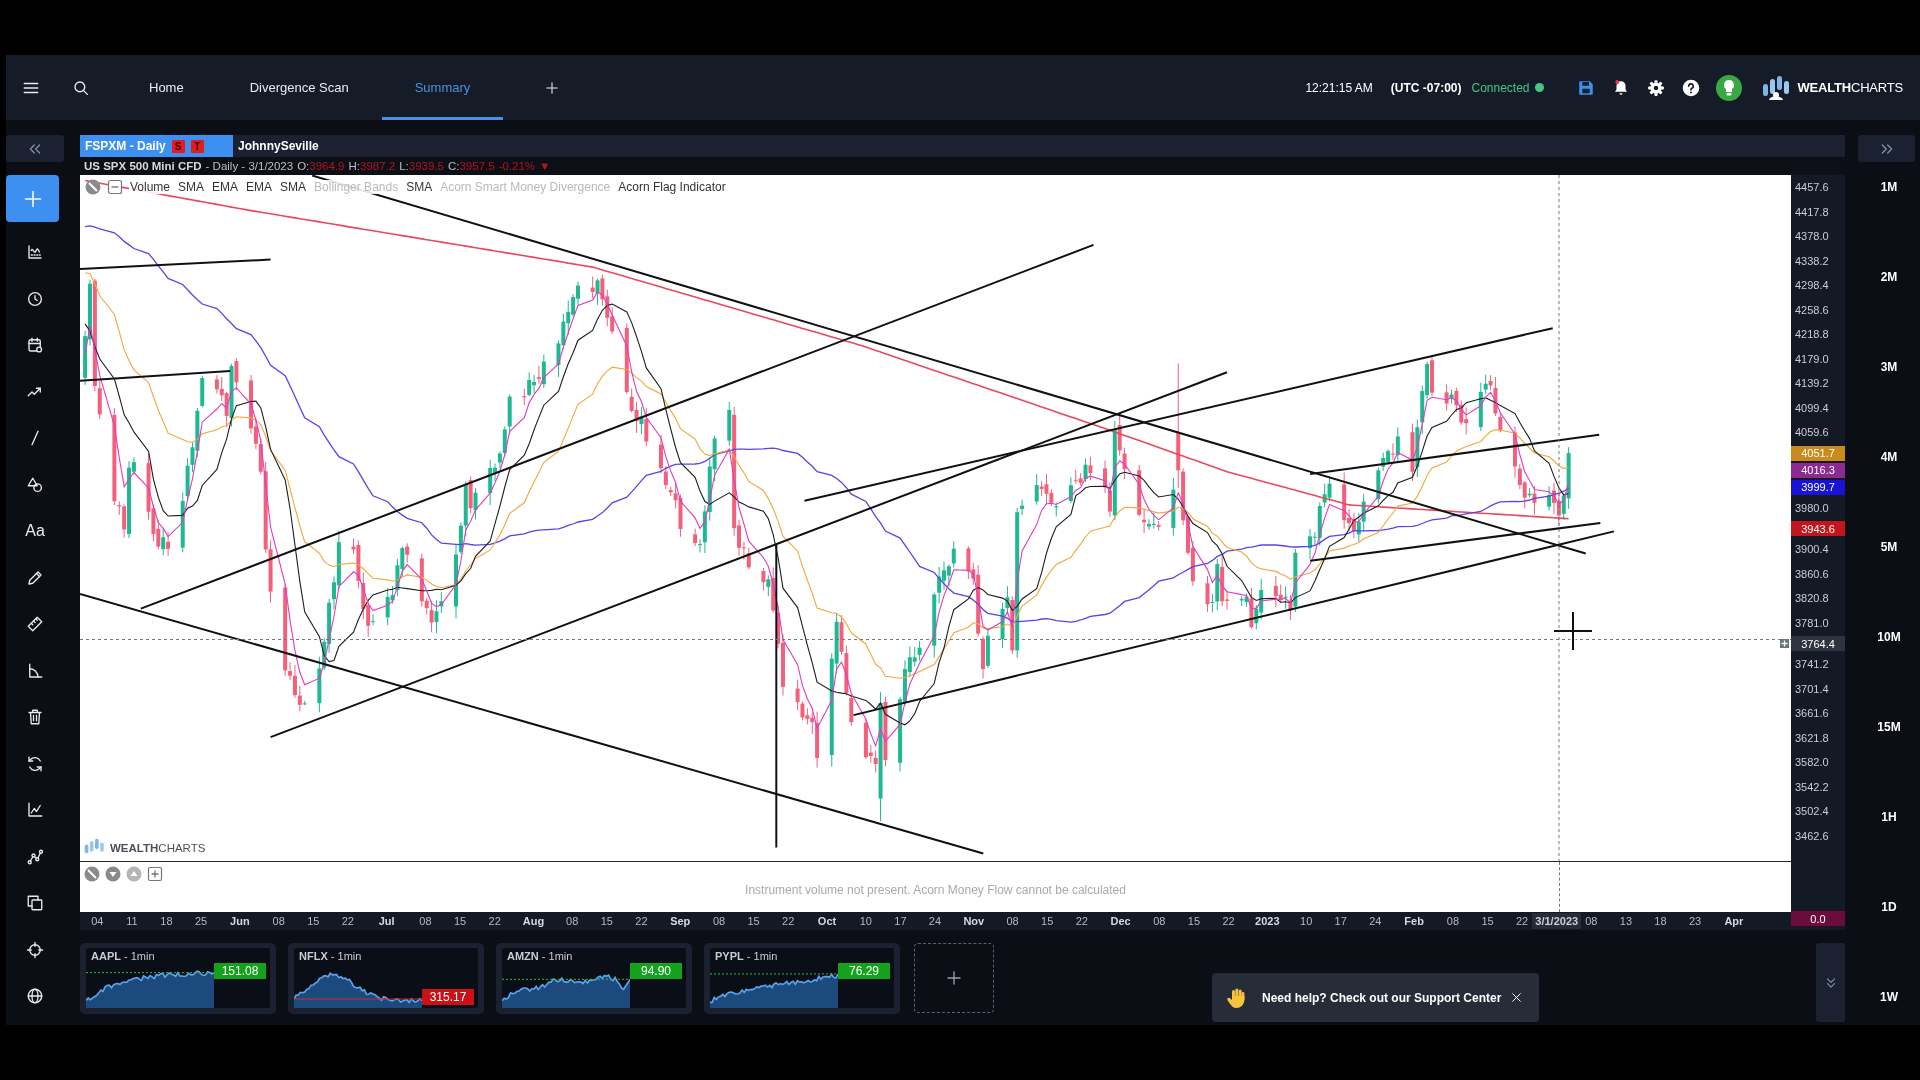 This screenshot has height=1080, width=1920. What do you see at coordinates (97, 921) in the screenshot?
I see `date-label: 04` at bounding box center [97, 921].